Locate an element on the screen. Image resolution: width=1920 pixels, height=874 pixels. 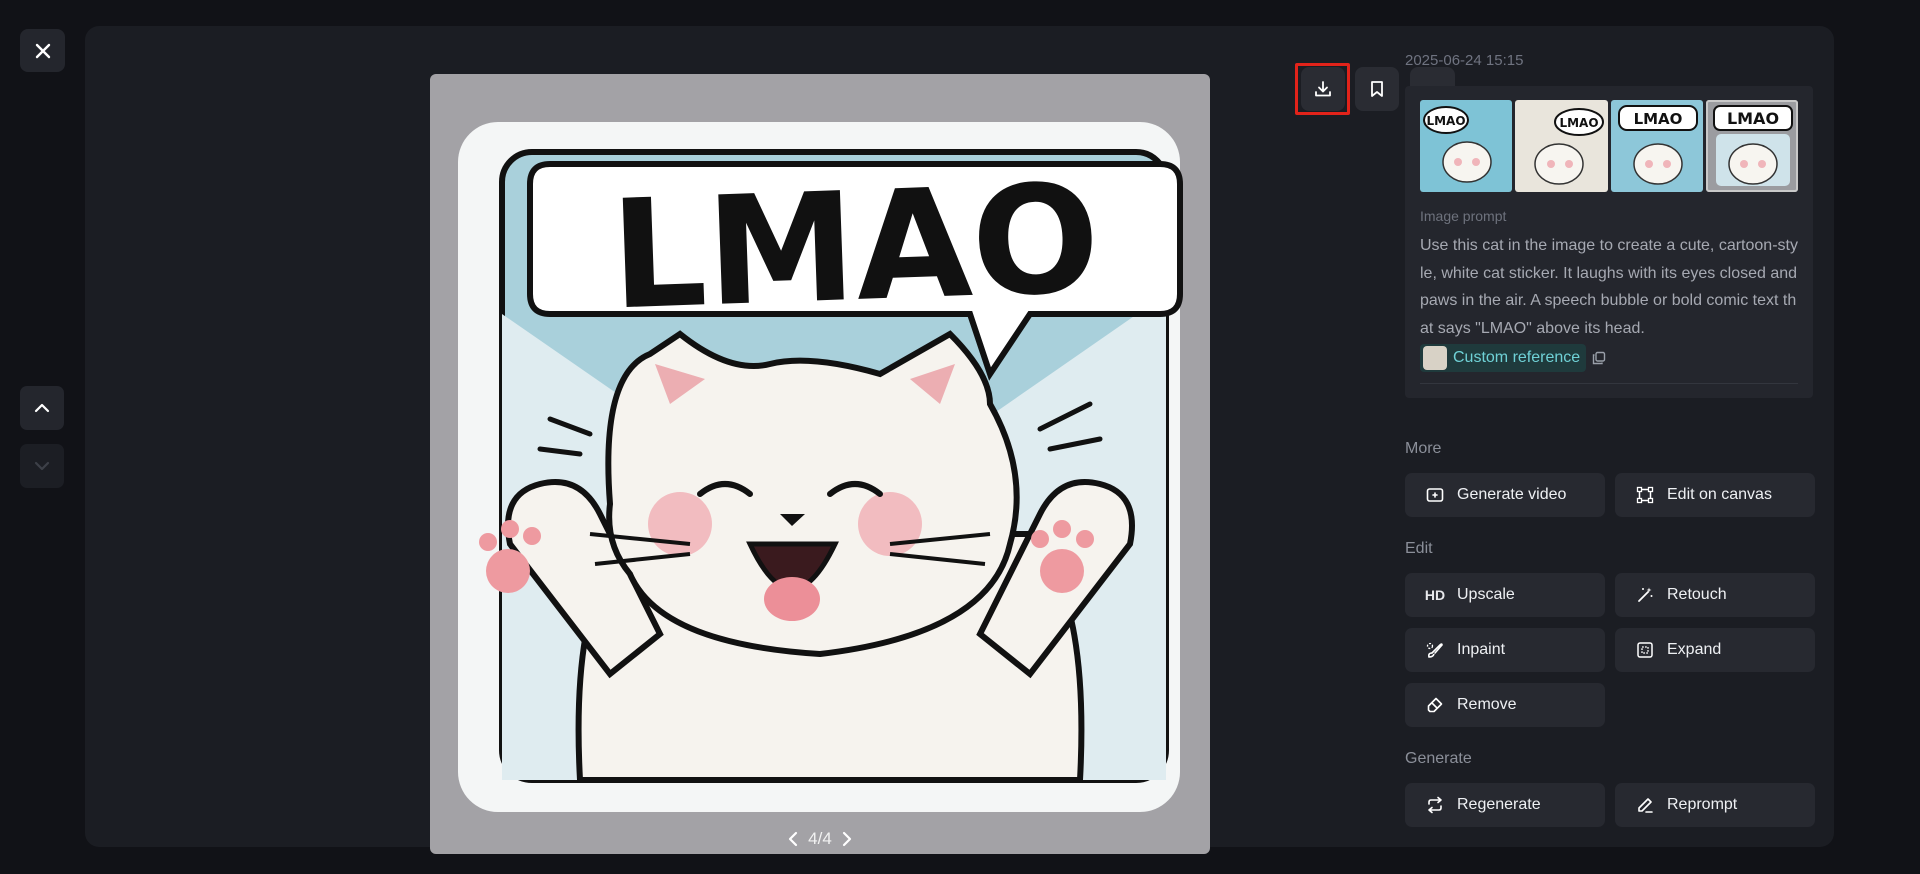
inpaint-label: Inpaint is located at coordinates (1481, 649).